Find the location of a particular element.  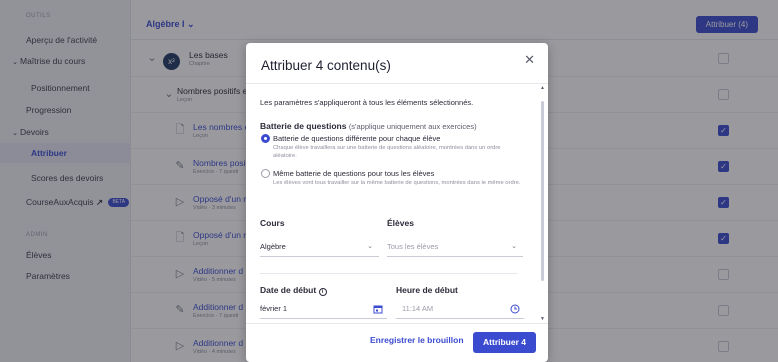

scroll-up-arrow: ▲ is located at coordinates (542, 88).